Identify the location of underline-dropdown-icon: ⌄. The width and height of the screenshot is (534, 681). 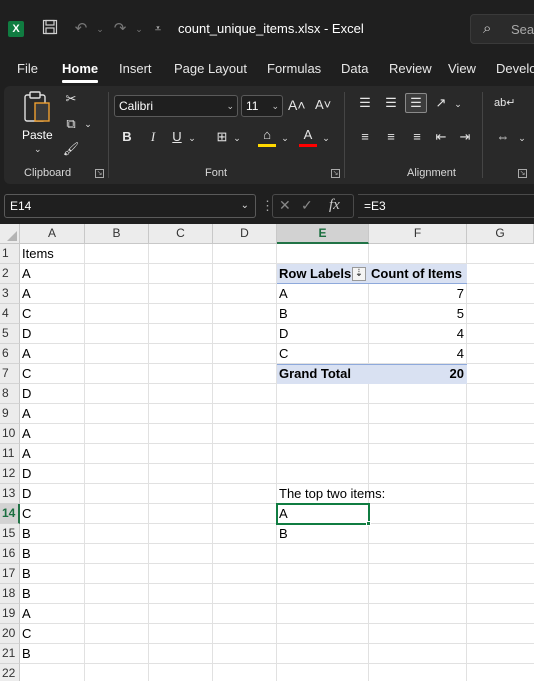
(192, 138).